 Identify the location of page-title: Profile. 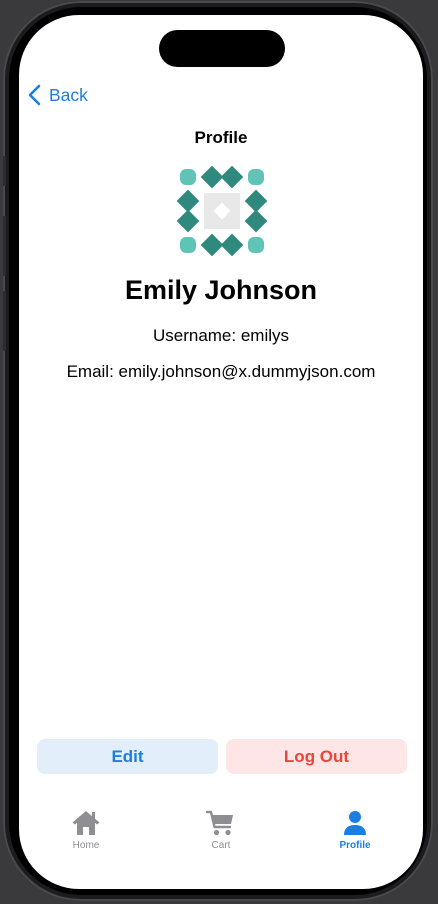
(221, 137).